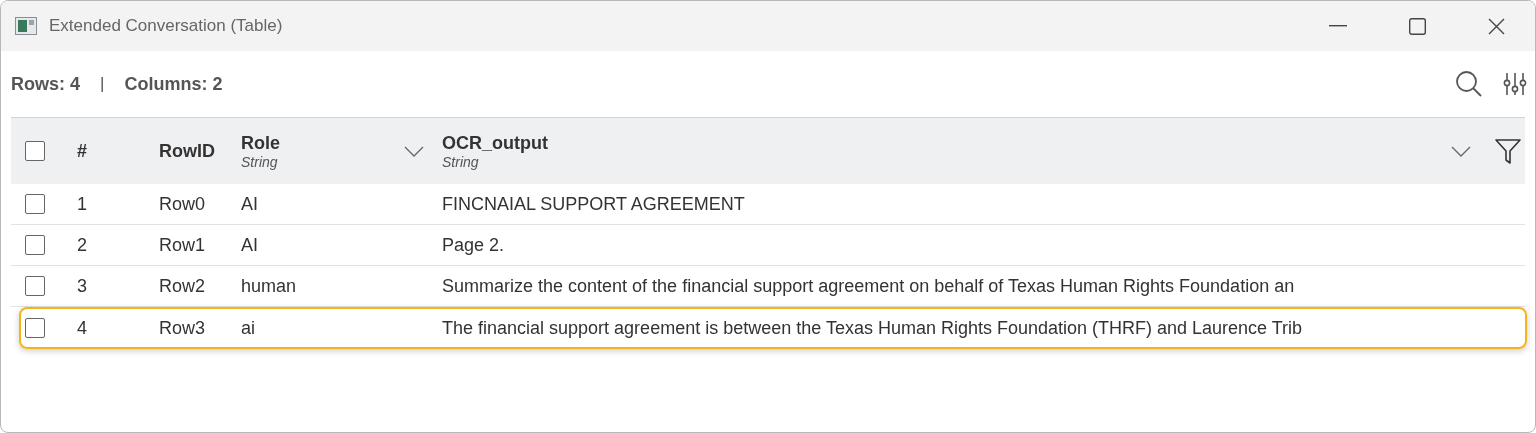  I want to click on table-cell: Row1, so click(182, 245).